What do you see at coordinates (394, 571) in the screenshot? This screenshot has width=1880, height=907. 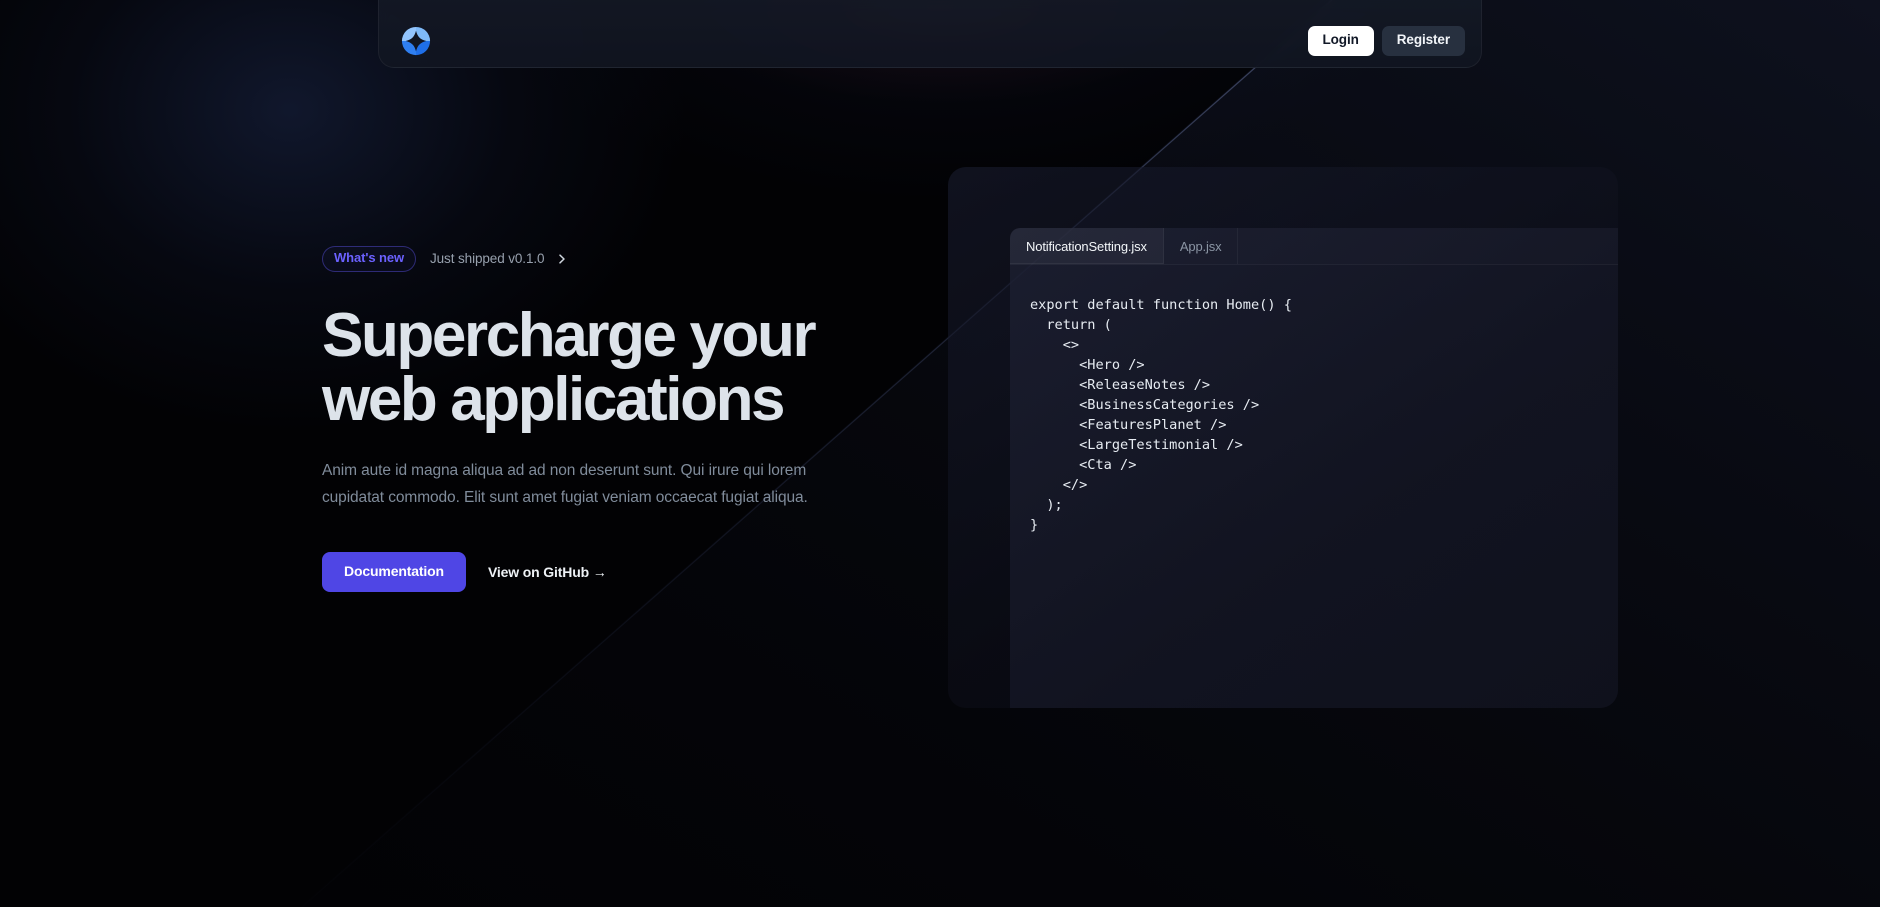 I see `documentation-button: Documentation` at bounding box center [394, 571].